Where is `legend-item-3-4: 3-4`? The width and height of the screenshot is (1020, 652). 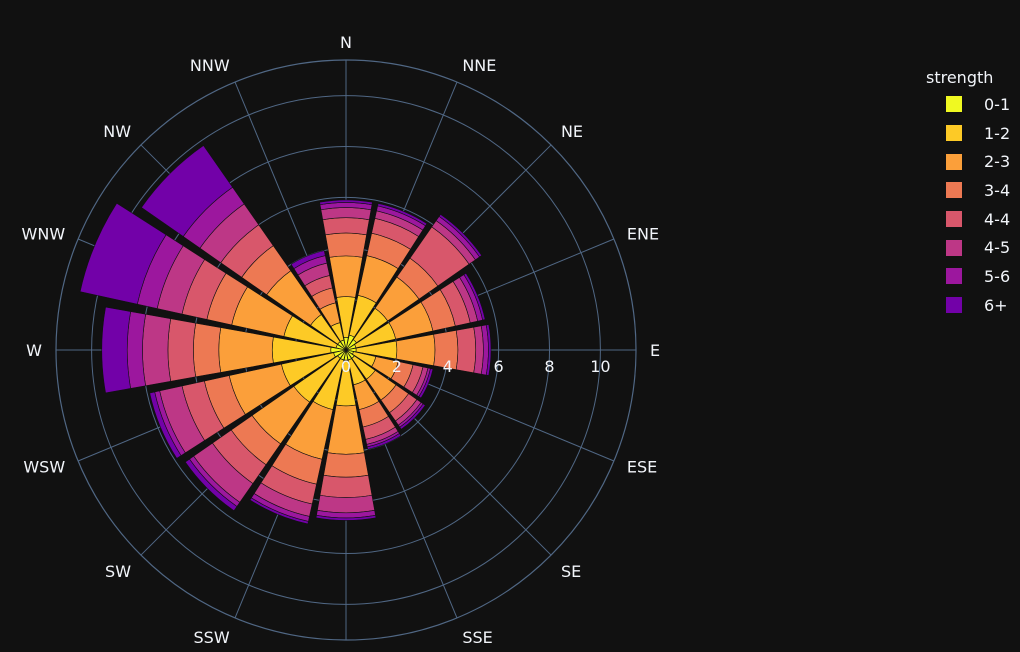
legend-item-3-4: 3-4 is located at coordinates (971, 190).